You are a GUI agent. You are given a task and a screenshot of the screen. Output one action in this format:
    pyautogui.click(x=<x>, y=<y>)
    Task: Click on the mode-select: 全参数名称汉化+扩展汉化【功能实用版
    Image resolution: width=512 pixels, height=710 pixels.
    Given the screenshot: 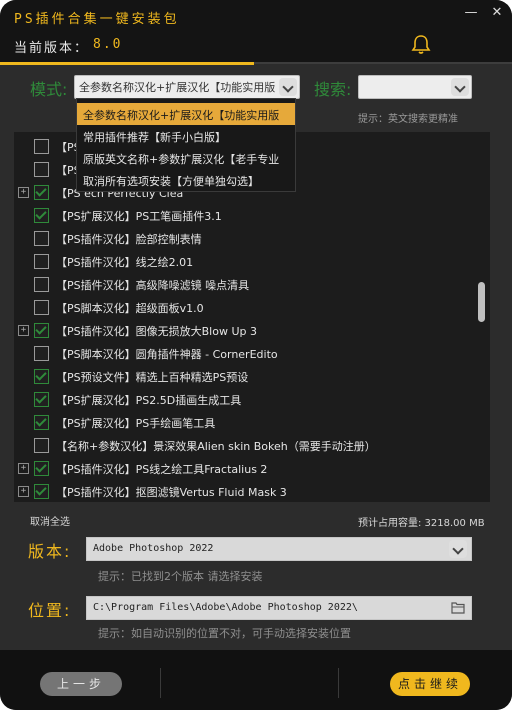 What is the action you would take?
    pyautogui.click(x=187, y=87)
    